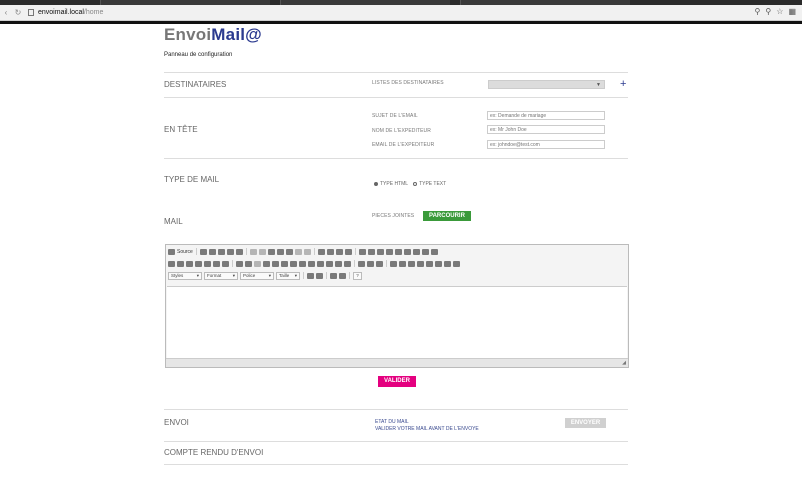 Image resolution: width=802 pixels, height=483 pixels. Describe the element at coordinates (357, 275) in the screenshot. I see `help-button: ?` at that location.